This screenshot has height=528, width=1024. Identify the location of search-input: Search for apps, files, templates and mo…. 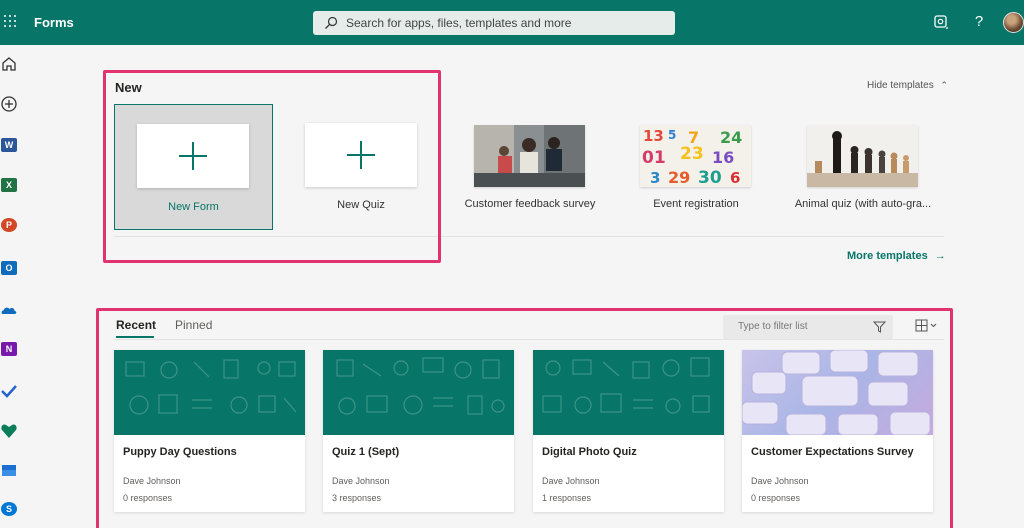
(458, 23).